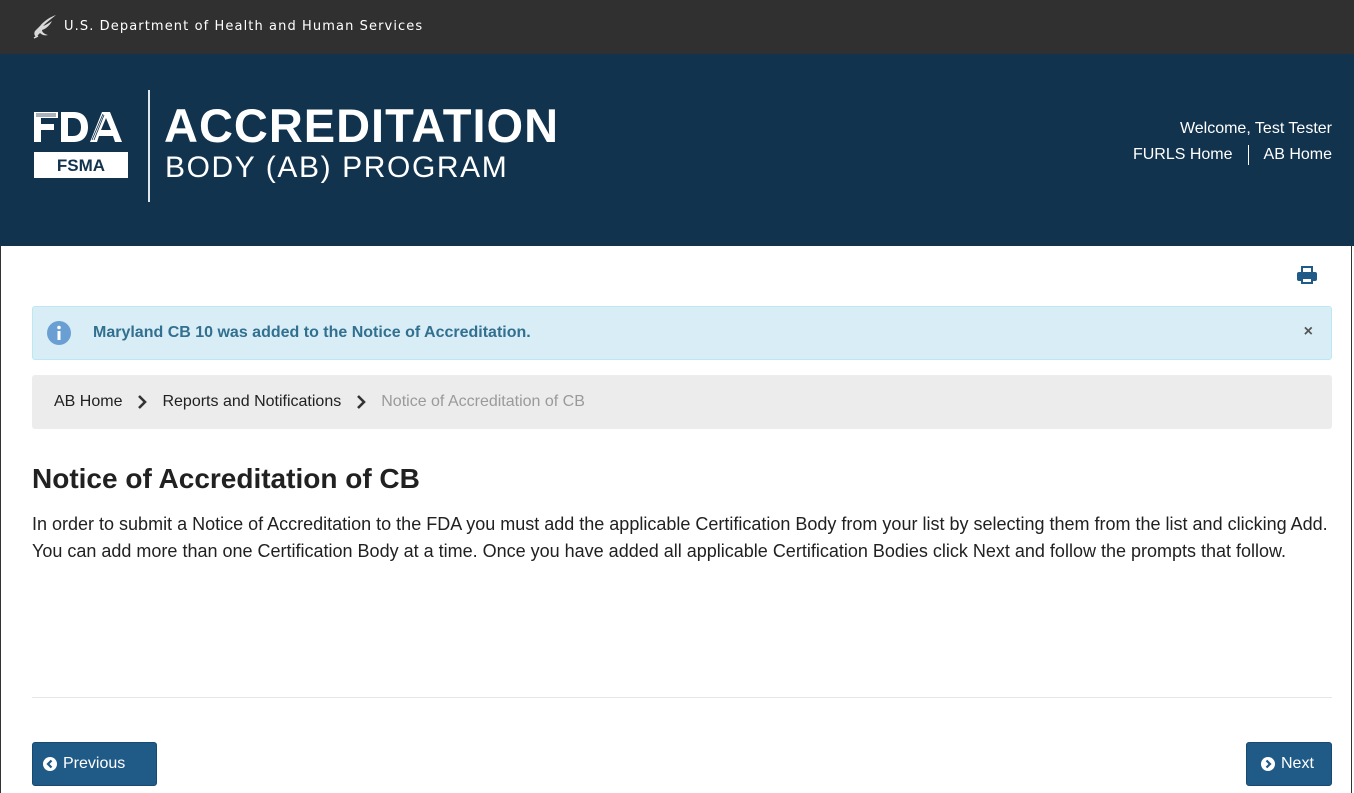 This screenshot has height=793, width=1354. I want to click on breadcrumb-ab-home: AB Home, so click(88, 402).